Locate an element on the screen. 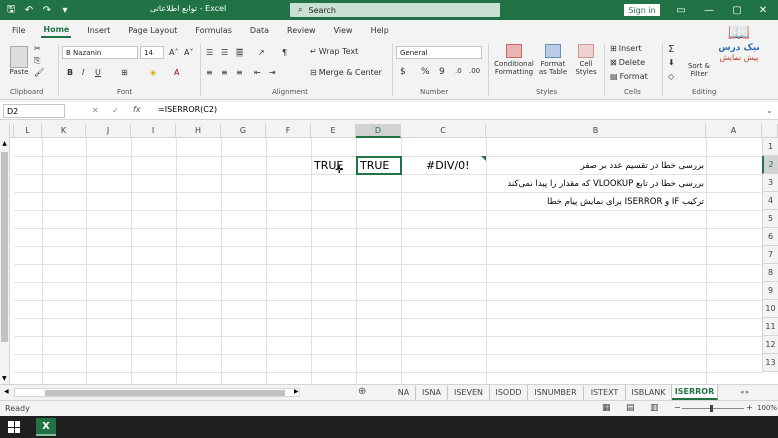 This screenshot has width=778, height=438. zoom-level: 100% is located at coordinates (767, 408).